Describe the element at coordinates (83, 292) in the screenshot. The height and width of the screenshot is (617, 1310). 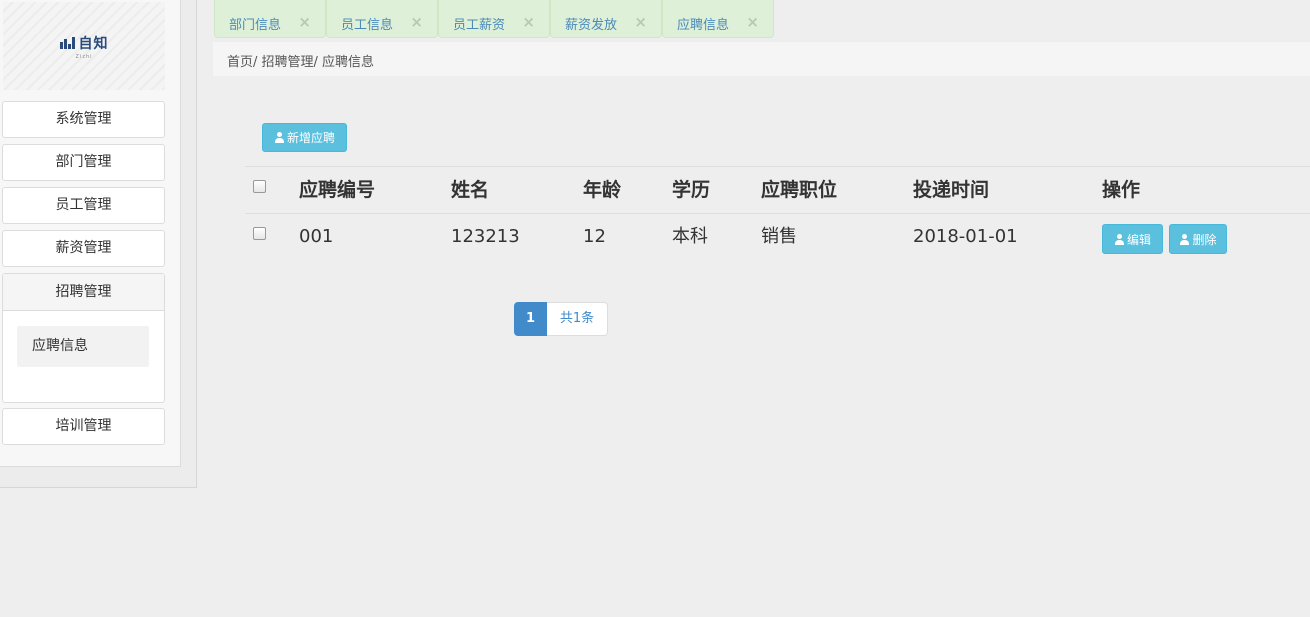
I see `menu-item-recruitment: 招聘管理` at that location.